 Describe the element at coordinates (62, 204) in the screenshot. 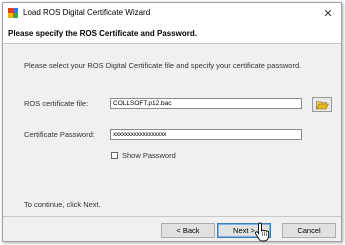

I see `continue-hint: To continue, click Next.` at that location.